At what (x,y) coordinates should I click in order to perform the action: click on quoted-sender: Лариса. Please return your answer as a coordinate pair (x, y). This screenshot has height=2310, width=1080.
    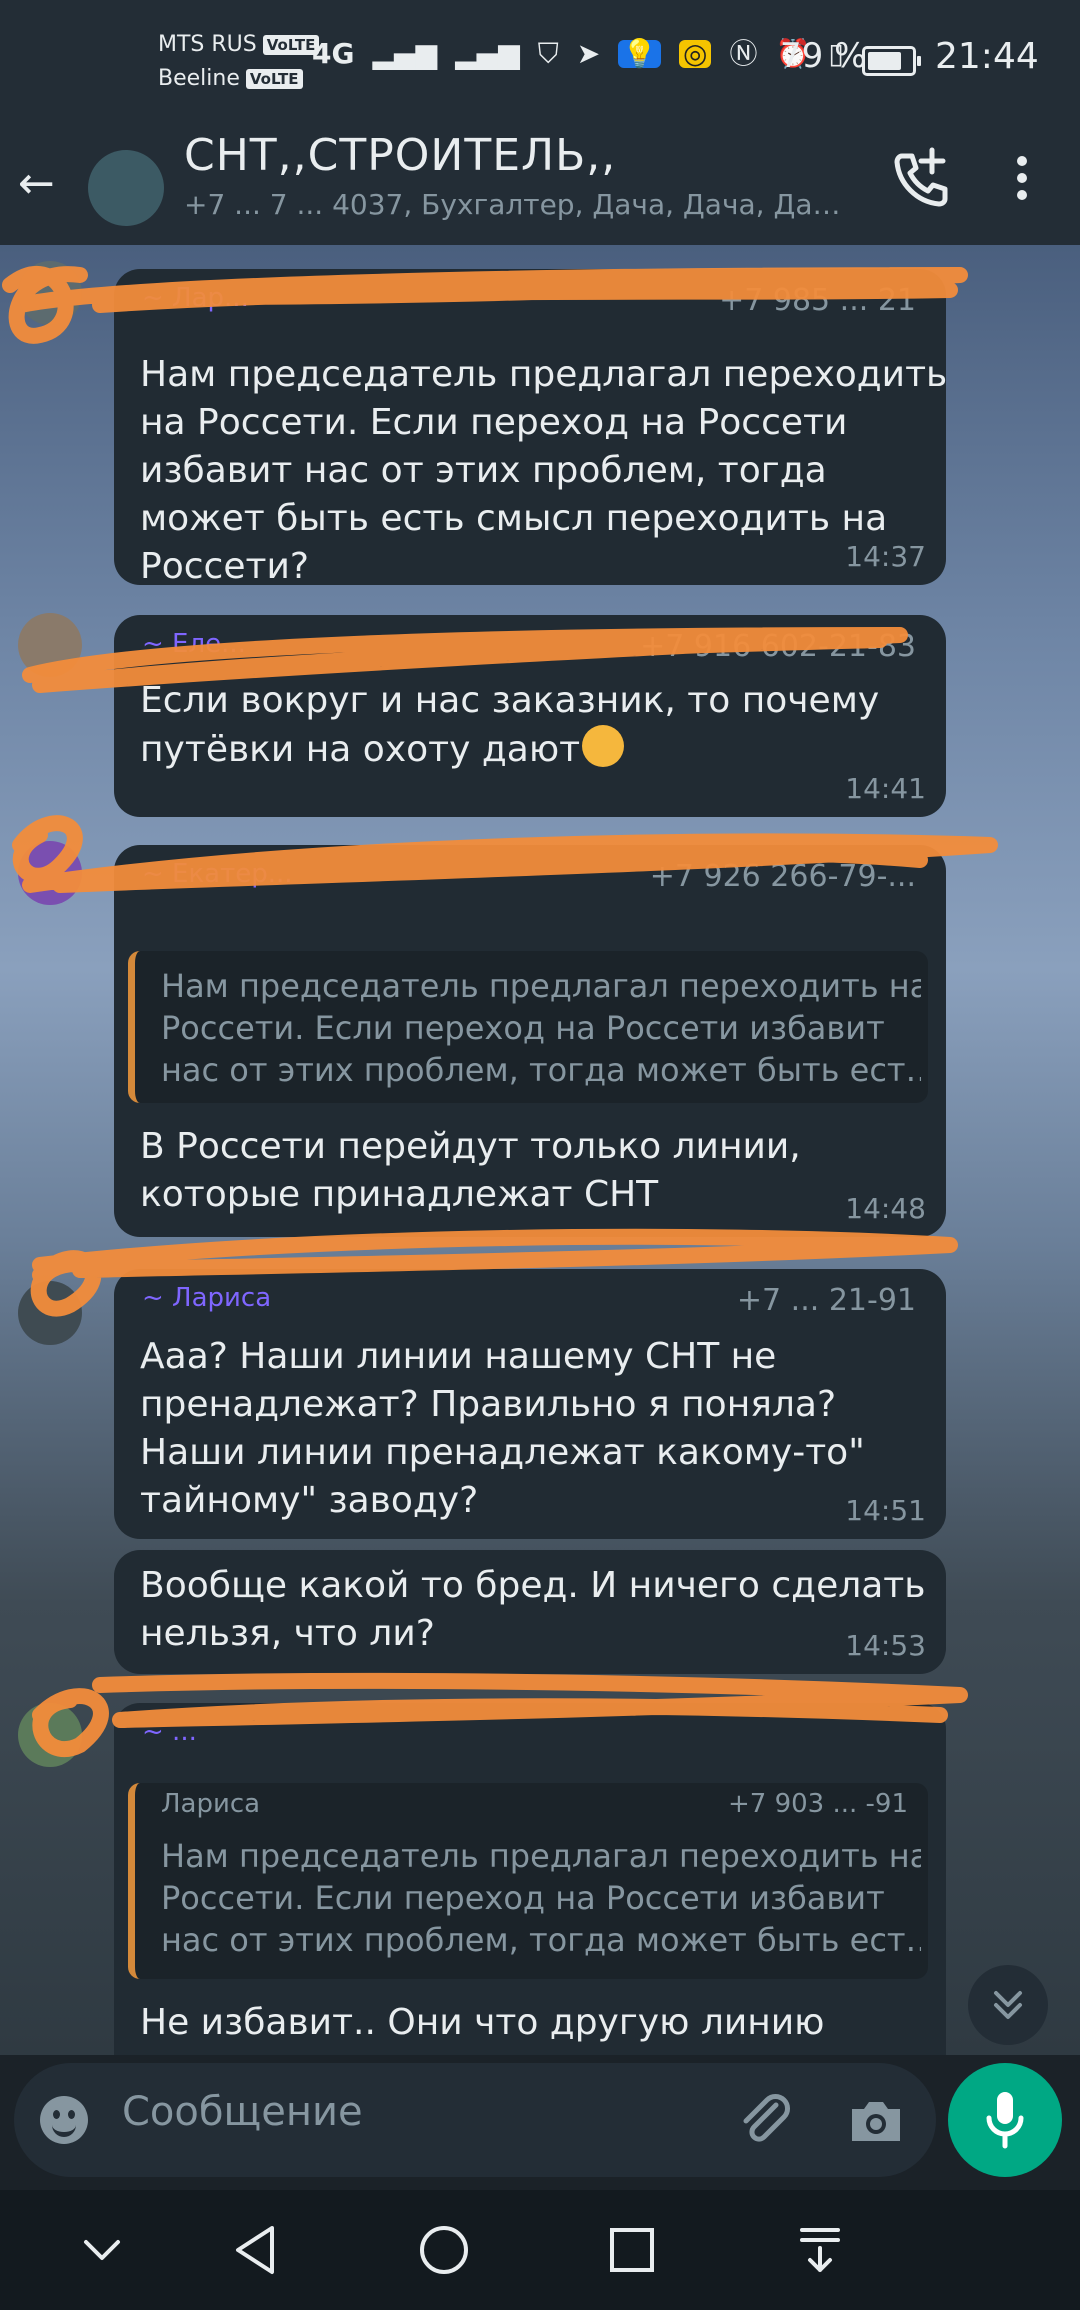
    Looking at the image, I should click on (211, 1804).